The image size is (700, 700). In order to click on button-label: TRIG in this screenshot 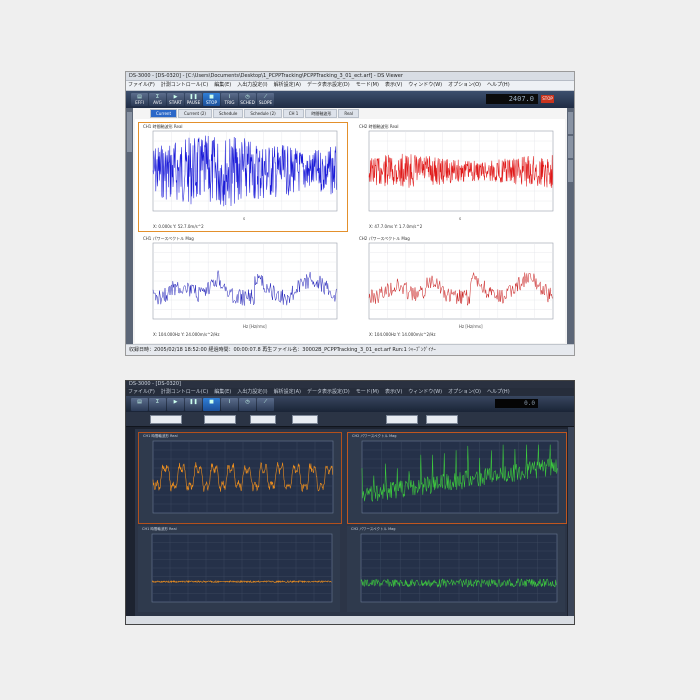, I will do `click(229, 102)`.